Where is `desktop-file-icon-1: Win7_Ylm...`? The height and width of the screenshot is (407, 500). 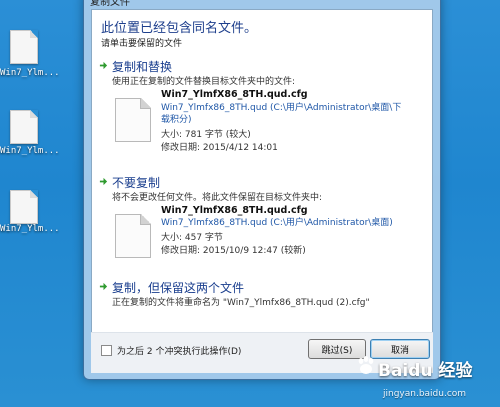
desktop-file-icon-1: Win7_Ylm... is located at coordinates (30, 55).